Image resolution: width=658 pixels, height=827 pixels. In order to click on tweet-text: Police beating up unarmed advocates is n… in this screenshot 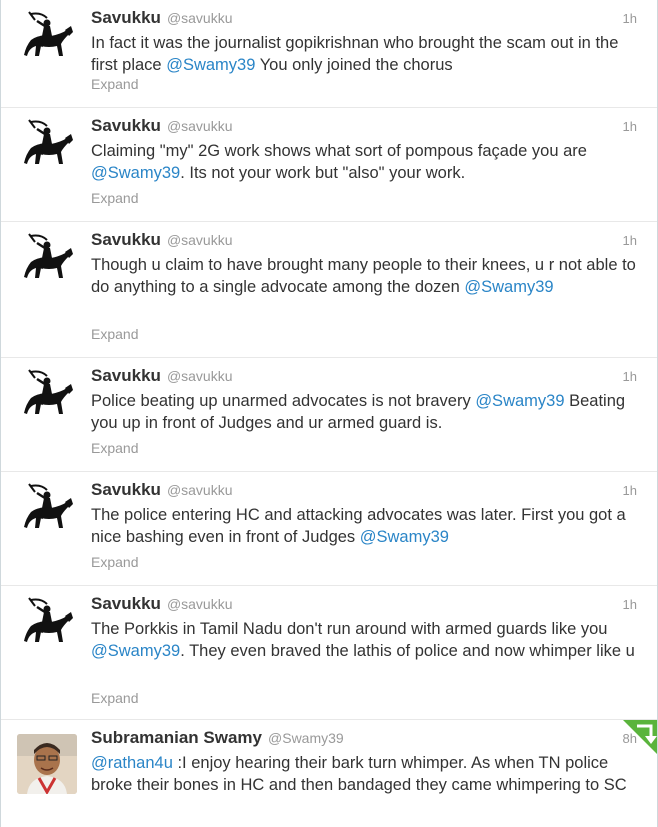, I will do `click(368, 412)`.